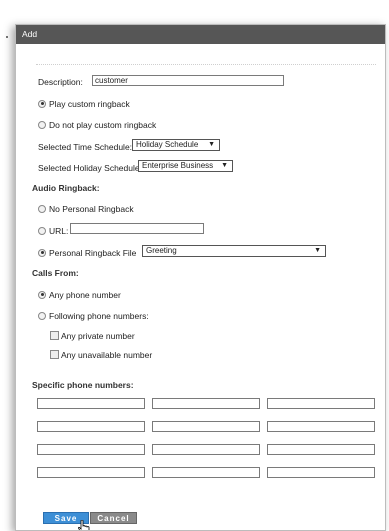 The image size is (389, 531). Describe the element at coordinates (54, 336) in the screenshot. I see `private-number-checkbox` at that location.